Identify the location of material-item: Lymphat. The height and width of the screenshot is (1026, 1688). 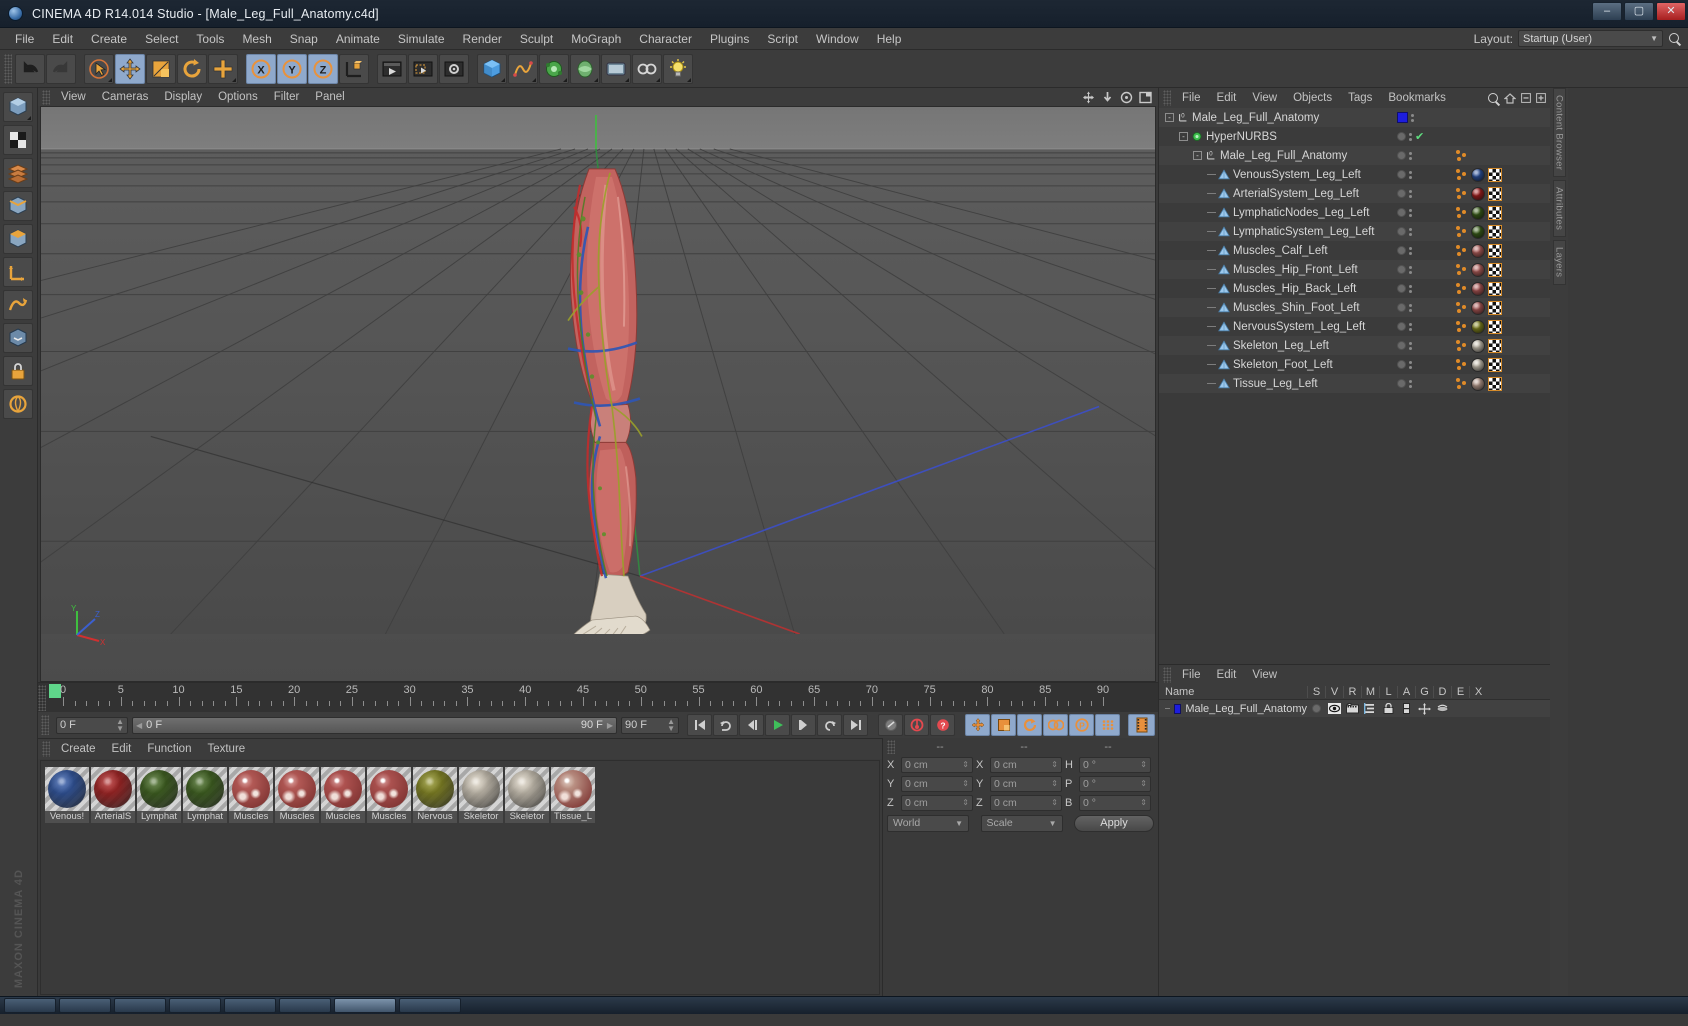
(159, 795).